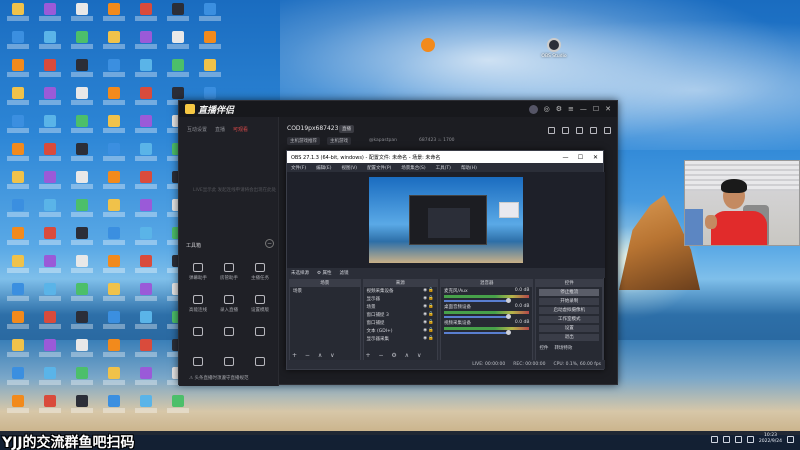 The height and width of the screenshot is (450, 800). I want to click on scene-item: 场景, so click(325, 291).